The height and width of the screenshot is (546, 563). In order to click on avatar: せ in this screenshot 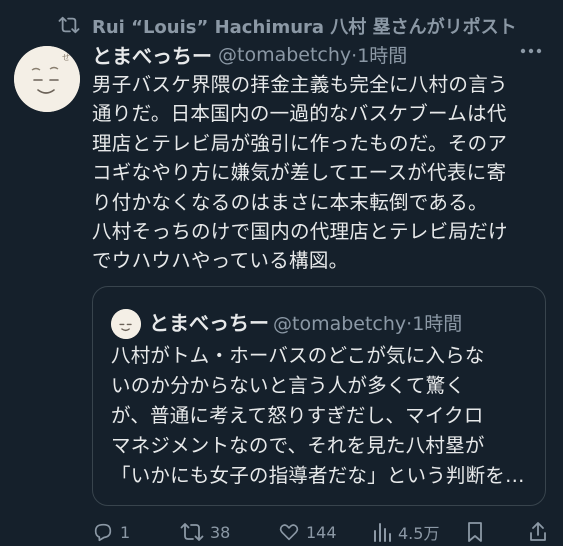, I will do `click(47, 79)`.